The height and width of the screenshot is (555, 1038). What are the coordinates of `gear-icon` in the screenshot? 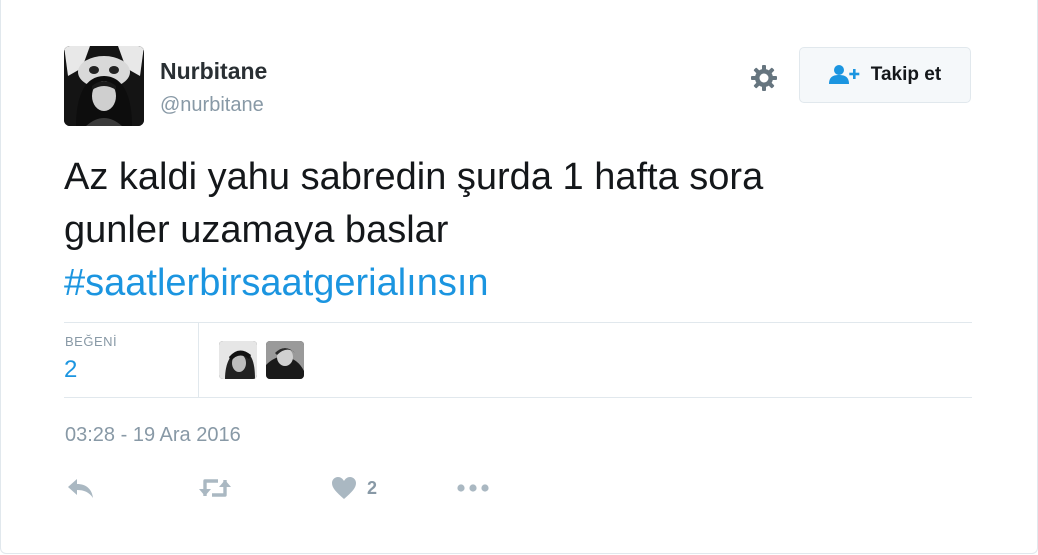 It's located at (764, 78).